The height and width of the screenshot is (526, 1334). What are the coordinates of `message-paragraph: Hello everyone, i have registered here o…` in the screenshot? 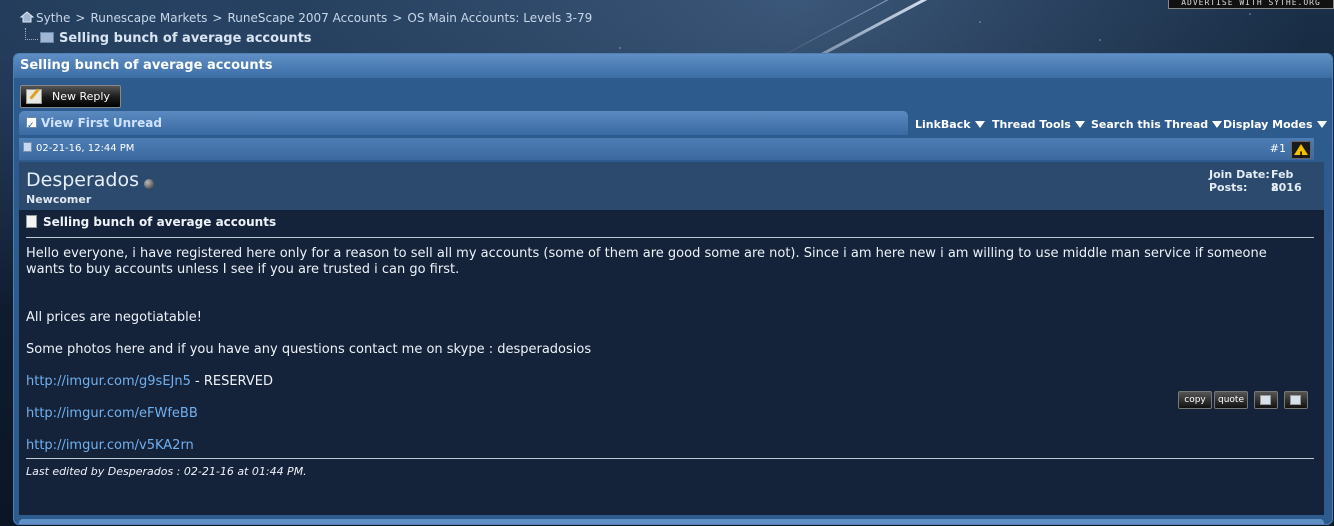 It's located at (646, 261).